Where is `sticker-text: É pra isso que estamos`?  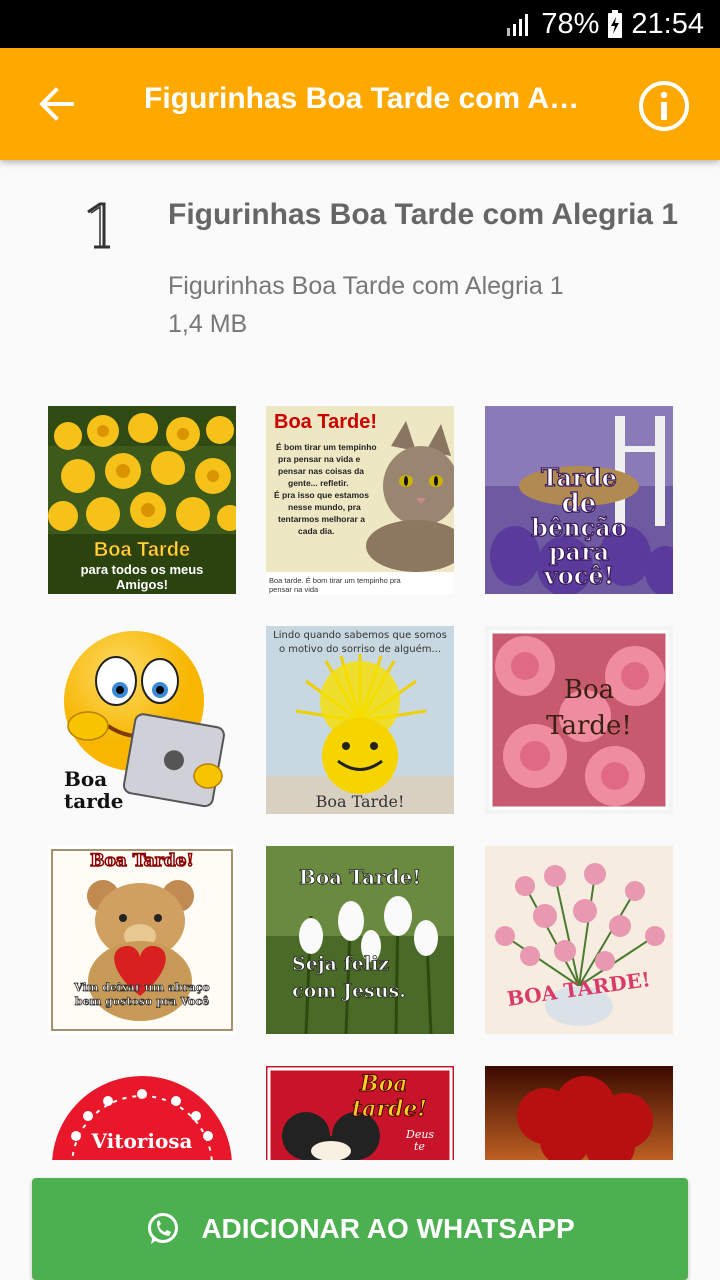
sticker-text: É pra isso que estamos is located at coordinates (321, 495).